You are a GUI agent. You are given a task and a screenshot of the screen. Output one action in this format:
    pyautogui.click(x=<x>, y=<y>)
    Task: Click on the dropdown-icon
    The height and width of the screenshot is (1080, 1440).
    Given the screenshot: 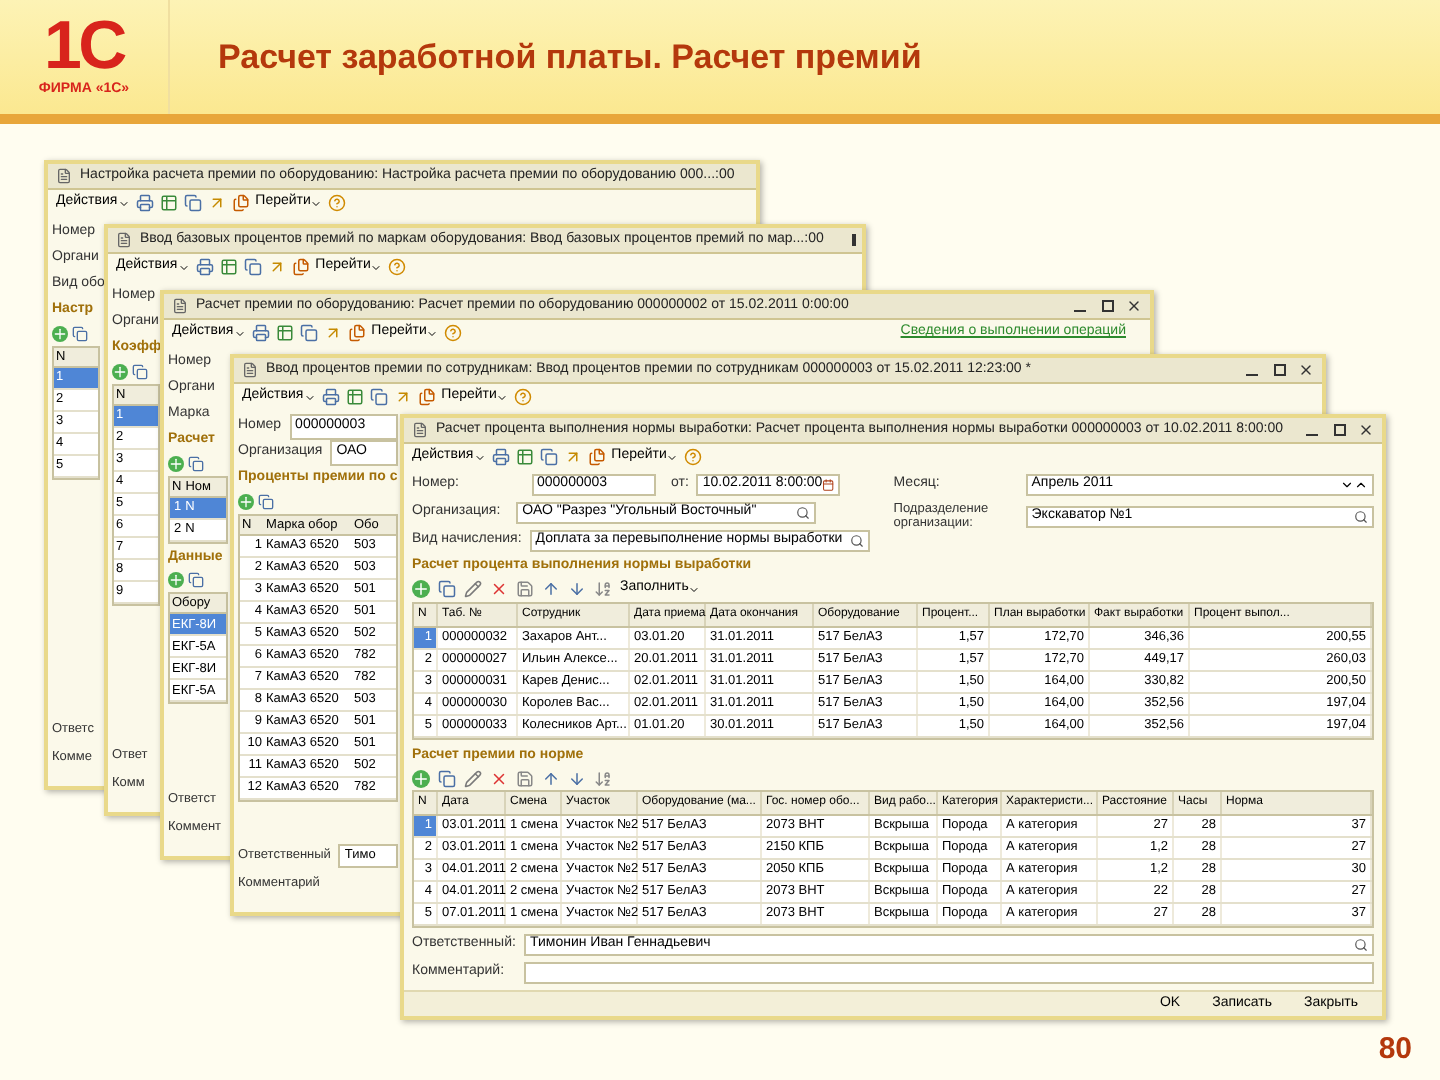 What is the action you would take?
    pyautogui.click(x=1347, y=485)
    